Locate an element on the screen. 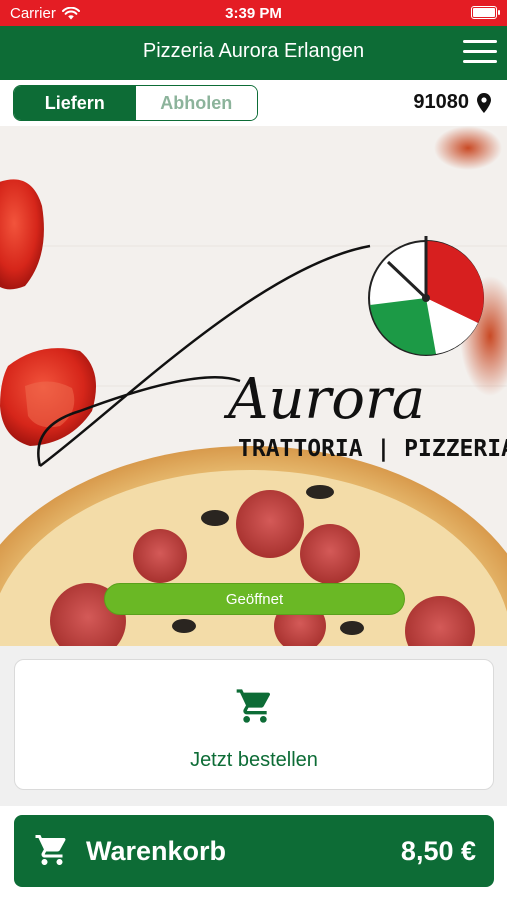 This screenshot has height=900, width=507. location-selector: 91080 is located at coordinates (452, 102).